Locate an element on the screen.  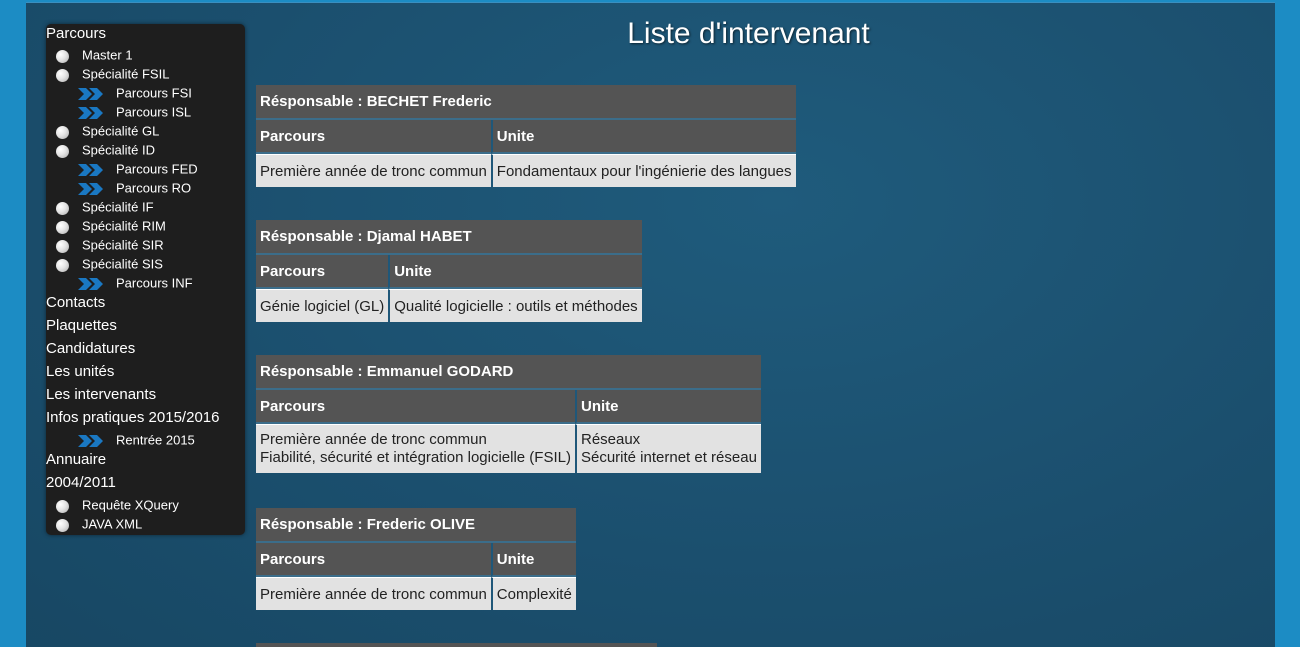
unite-line: Réseaux is located at coordinates (610, 439).